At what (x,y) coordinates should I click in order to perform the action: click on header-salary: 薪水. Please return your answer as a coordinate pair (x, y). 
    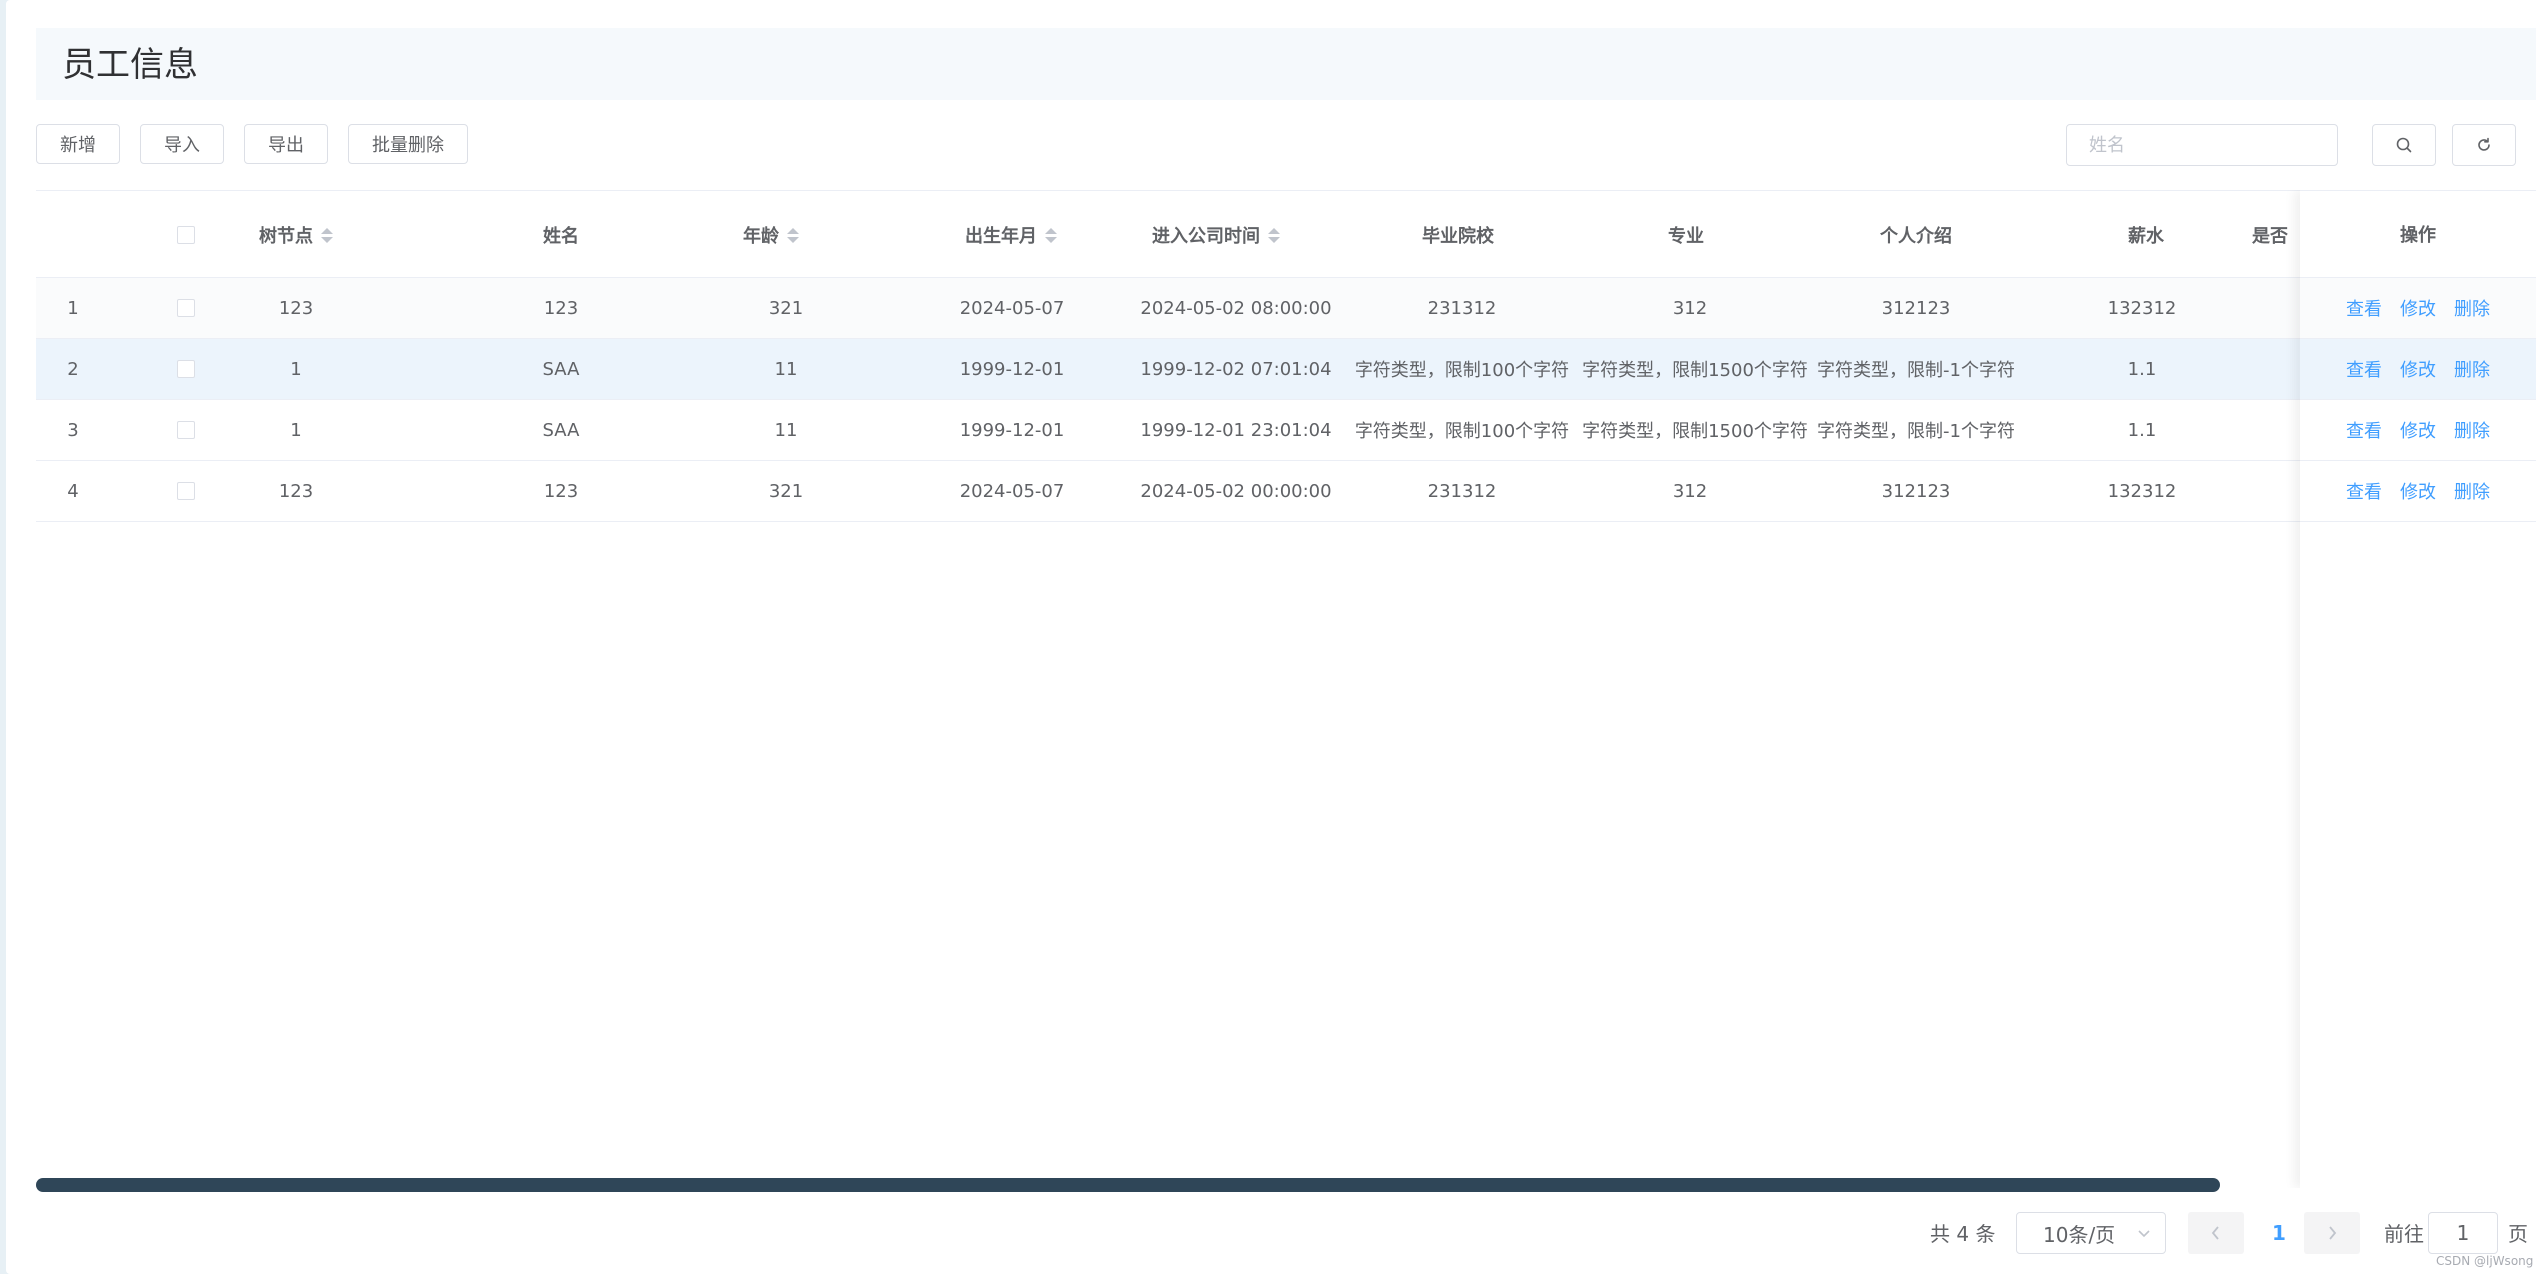
    Looking at the image, I should click on (2146, 235).